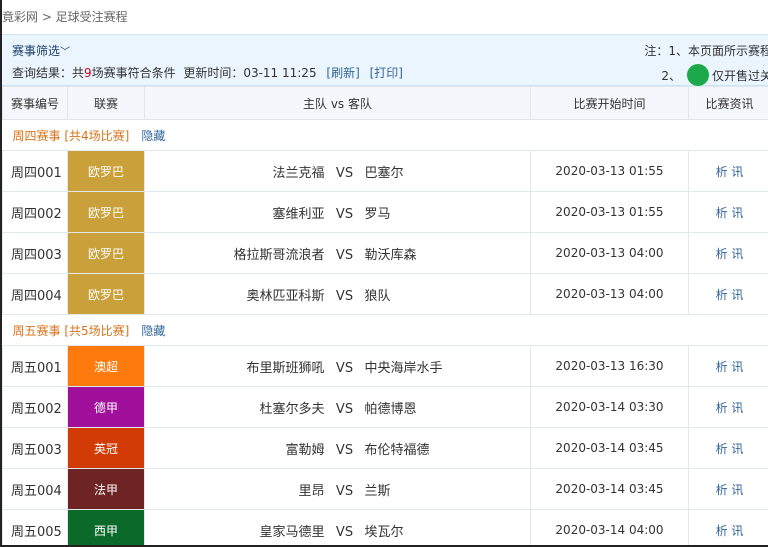 This screenshot has height=547, width=768. I want to click on league-badge: 德甲, so click(106, 407).